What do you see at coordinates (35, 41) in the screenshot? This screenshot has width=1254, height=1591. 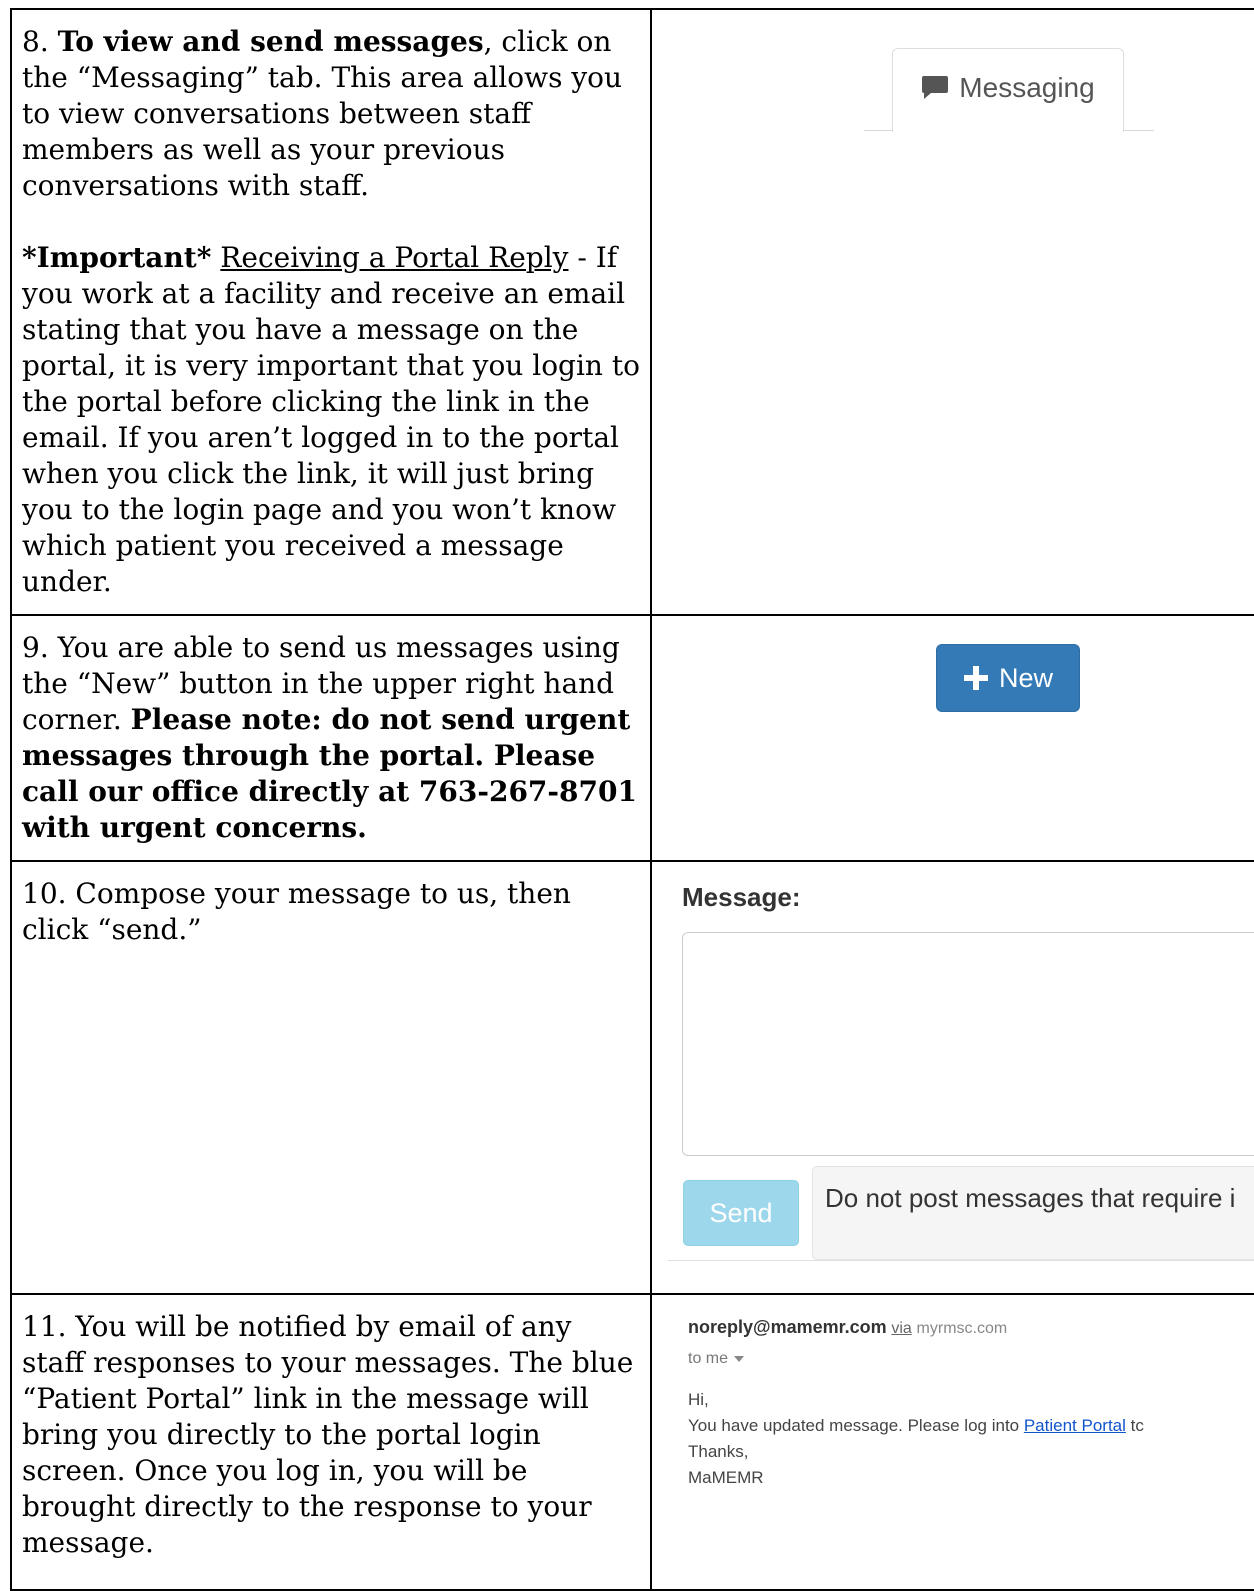 I see `step-8-number: 8.` at bounding box center [35, 41].